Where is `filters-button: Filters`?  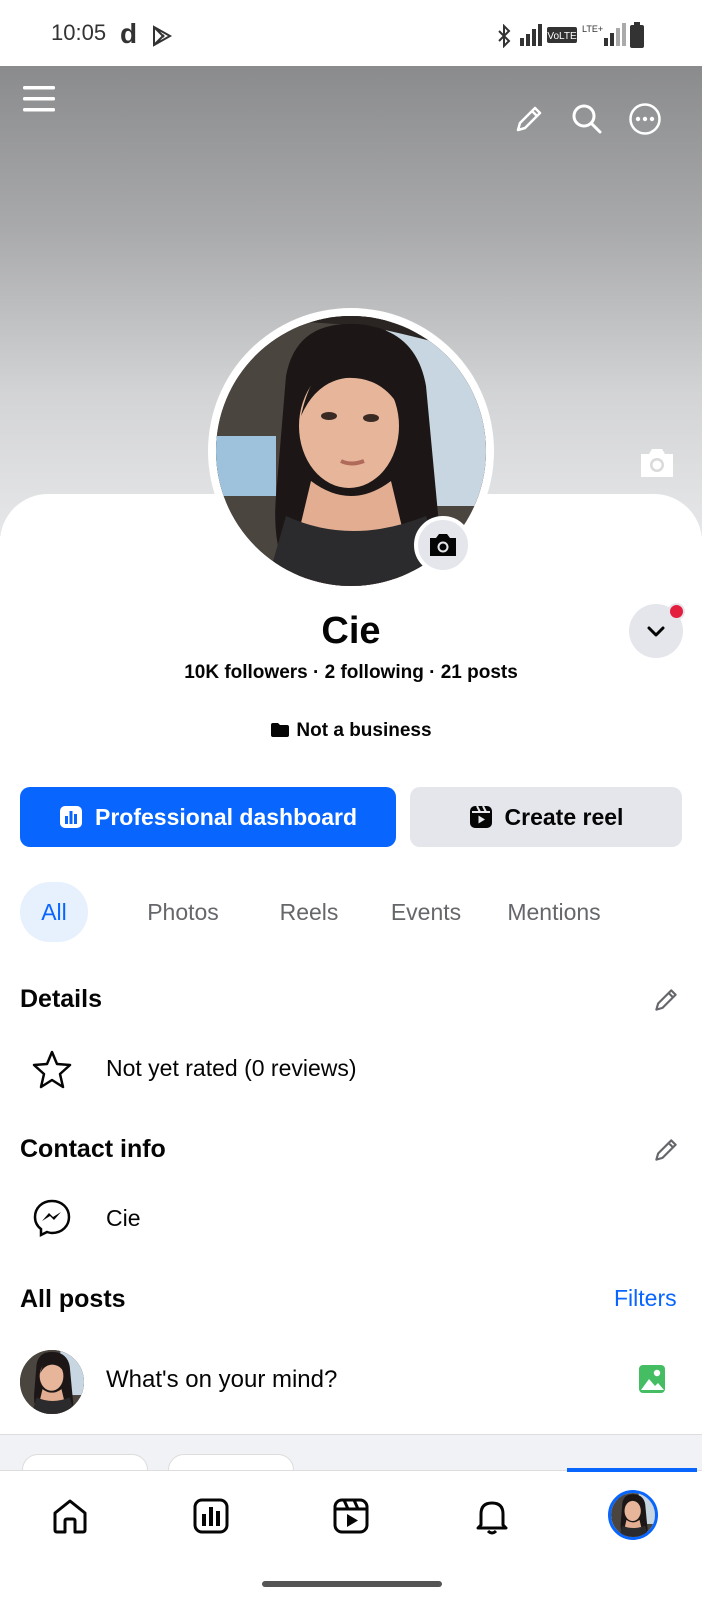
filters-button: Filters is located at coordinates (645, 1298).